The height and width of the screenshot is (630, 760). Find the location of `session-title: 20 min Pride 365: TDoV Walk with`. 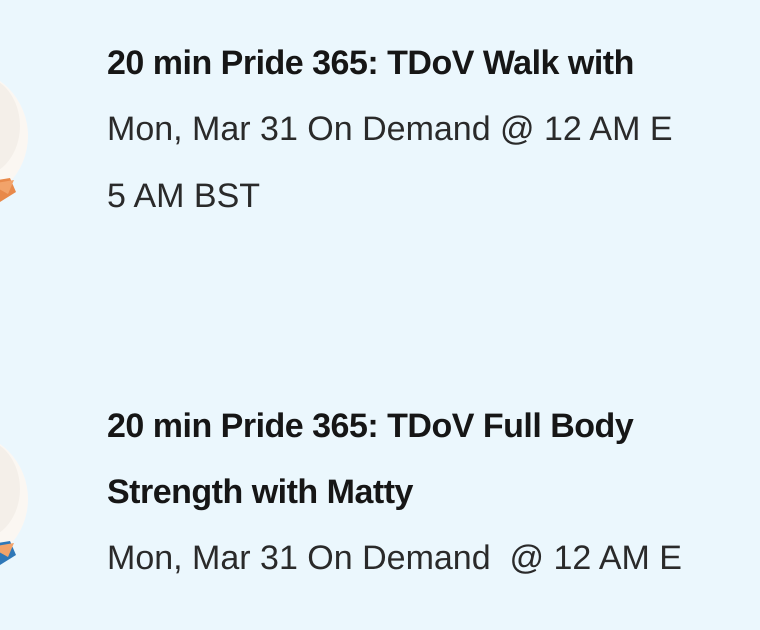

session-title: 20 min Pride 365: TDoV Walk with is located at coordinates (371, 63).